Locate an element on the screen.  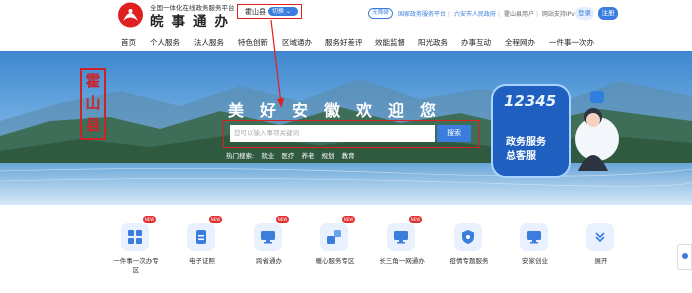
service-epidemic: 疫情专题服务 is located at coordinates (469, 244).